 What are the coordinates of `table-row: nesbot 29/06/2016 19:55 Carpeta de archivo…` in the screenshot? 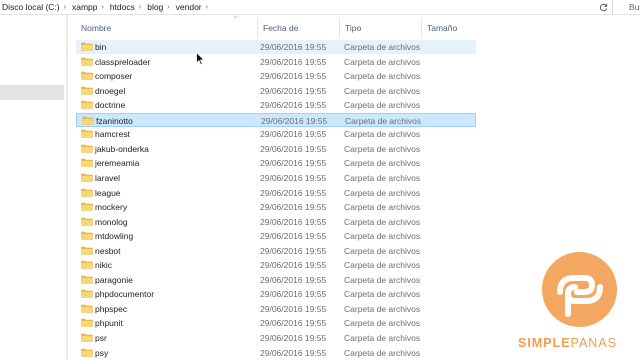 It's located at (276, 251).